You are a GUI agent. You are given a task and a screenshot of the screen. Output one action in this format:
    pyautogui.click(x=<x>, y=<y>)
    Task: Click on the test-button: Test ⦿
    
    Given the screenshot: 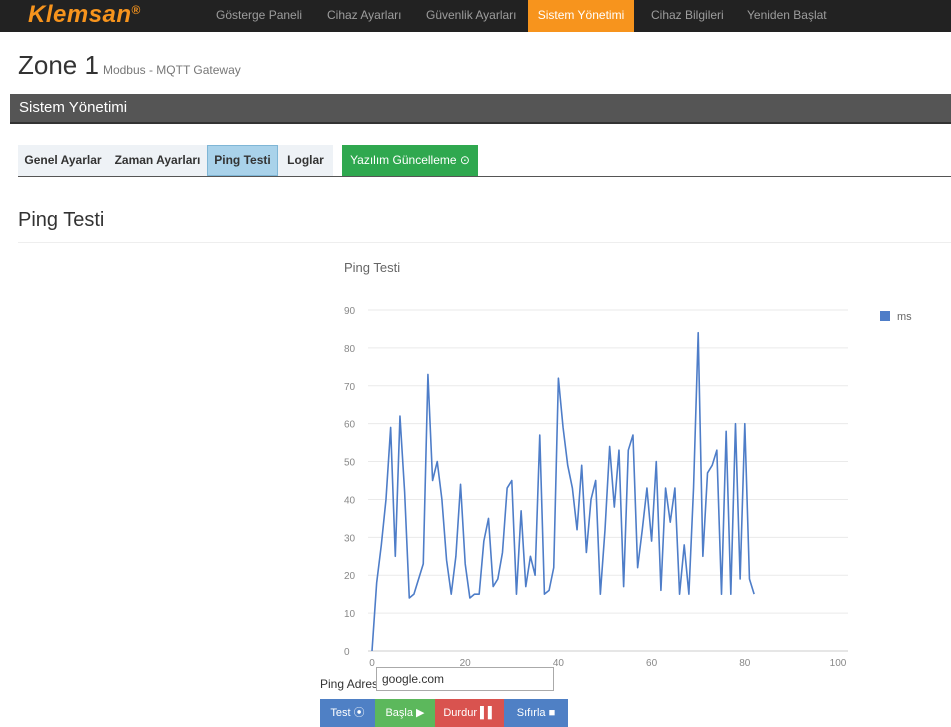 What is the action you would take?
    pyautogui.click(x=347, y=713)
    